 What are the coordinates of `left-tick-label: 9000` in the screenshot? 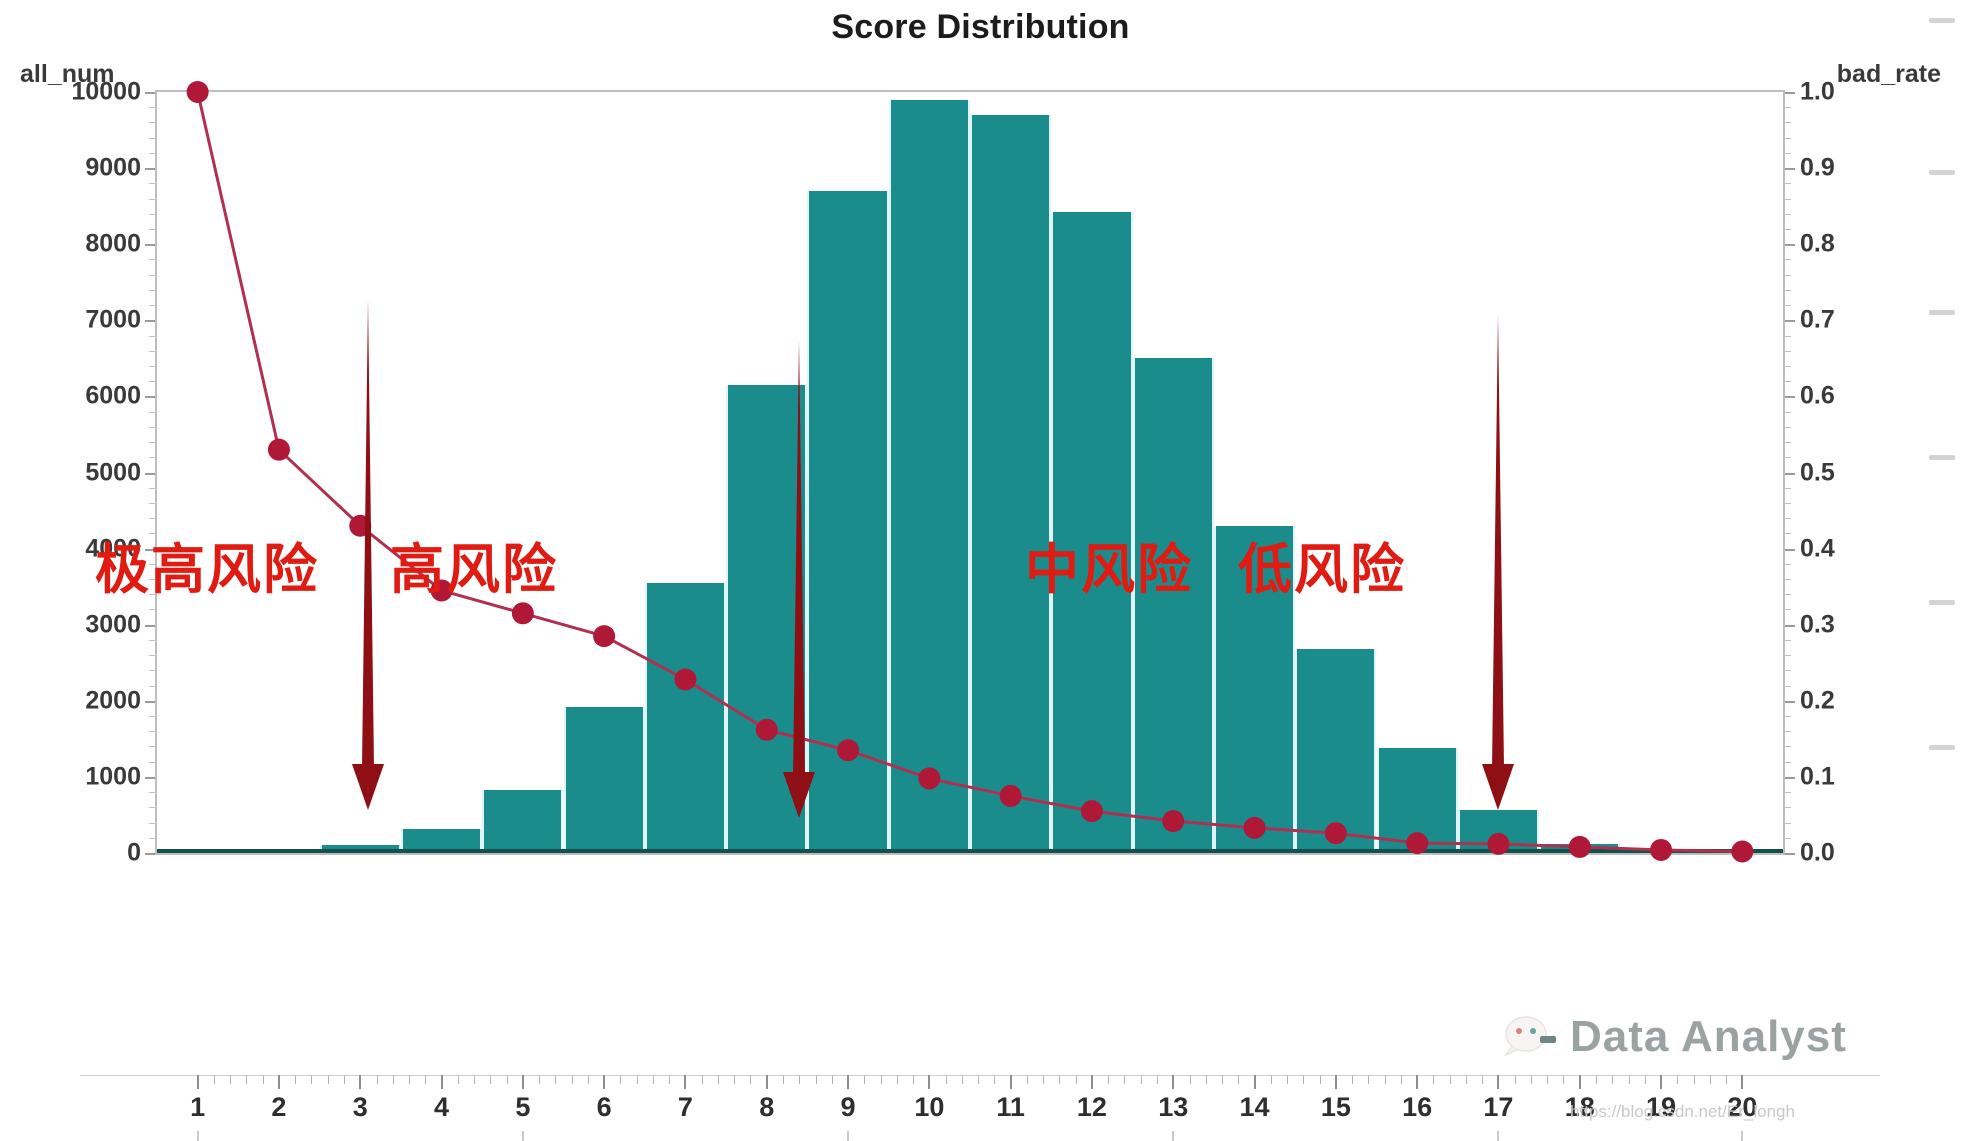 It's located at (113, 167).